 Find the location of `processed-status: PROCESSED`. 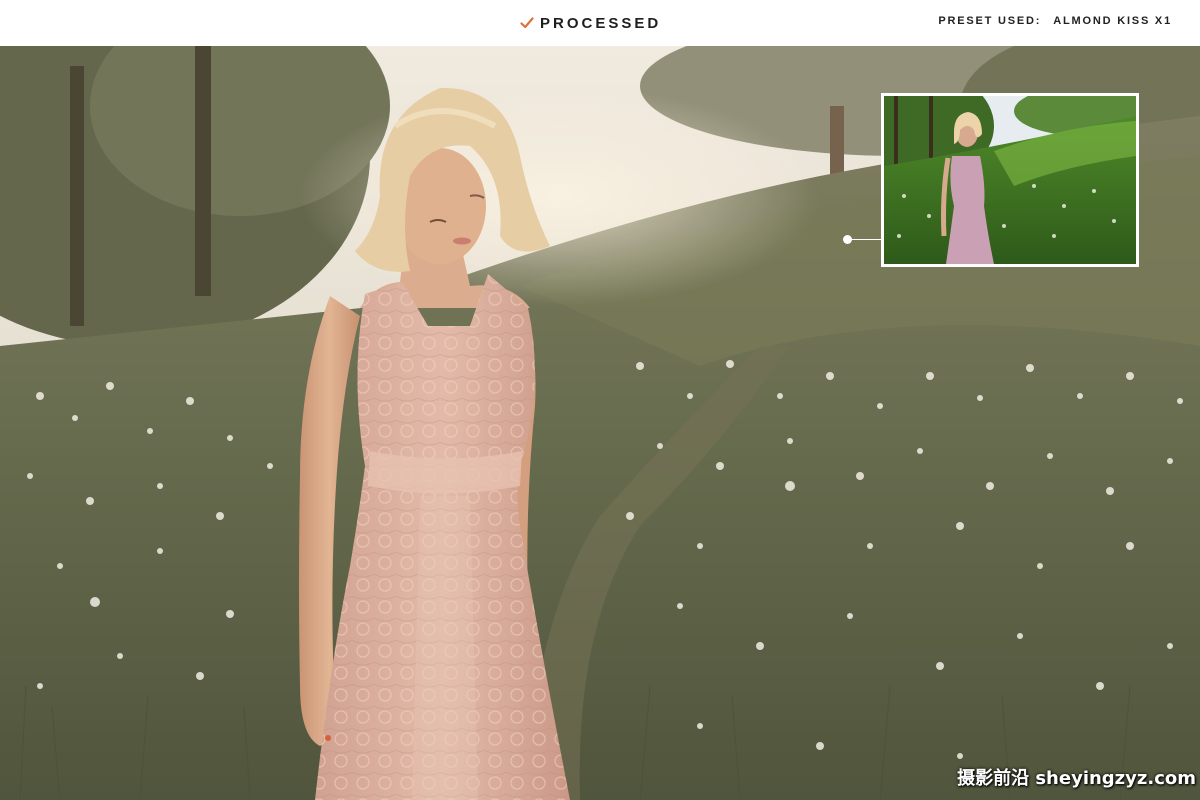

processed-status: PROCESSED is located at coordinates (590, 23).